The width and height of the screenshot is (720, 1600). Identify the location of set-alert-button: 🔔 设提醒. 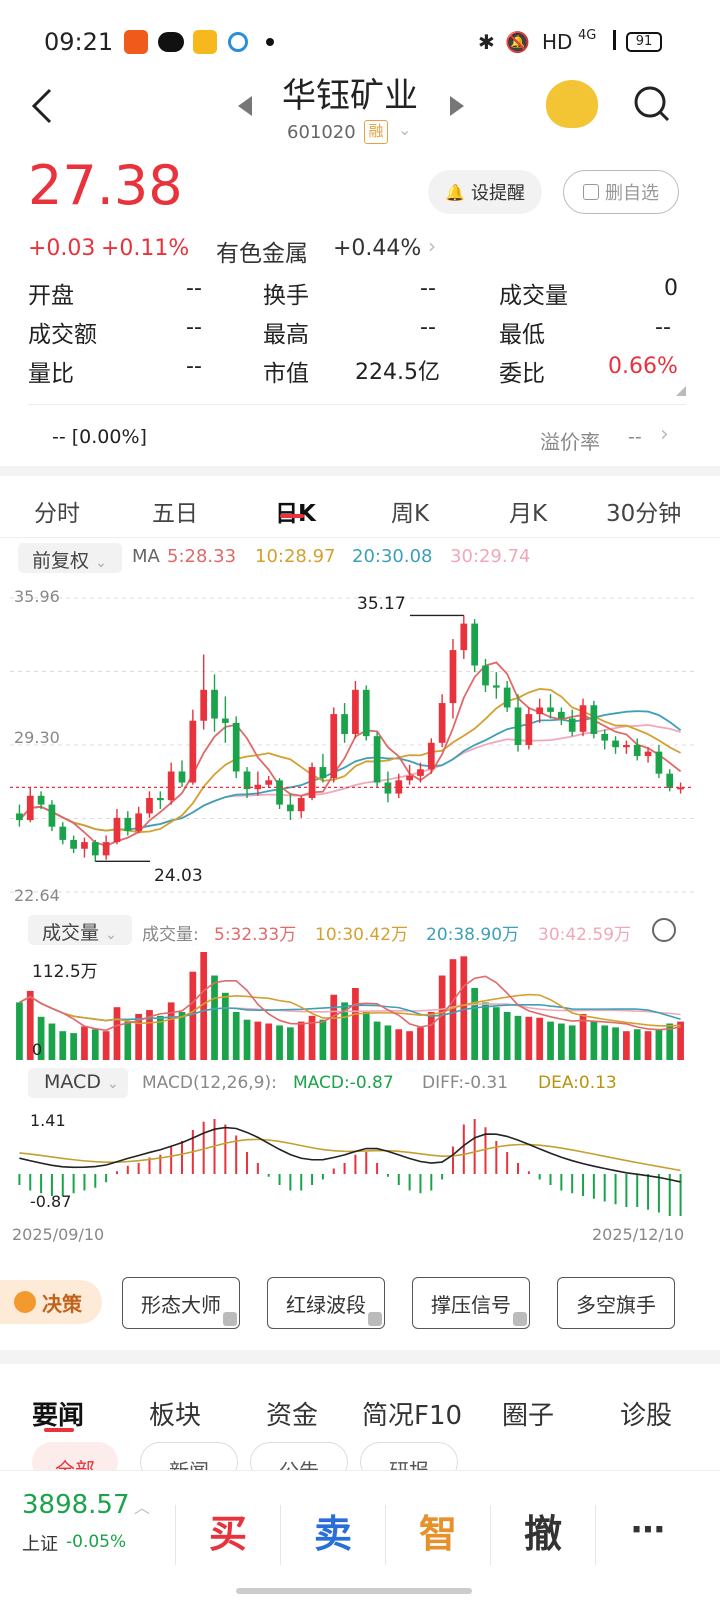
(485, 192).